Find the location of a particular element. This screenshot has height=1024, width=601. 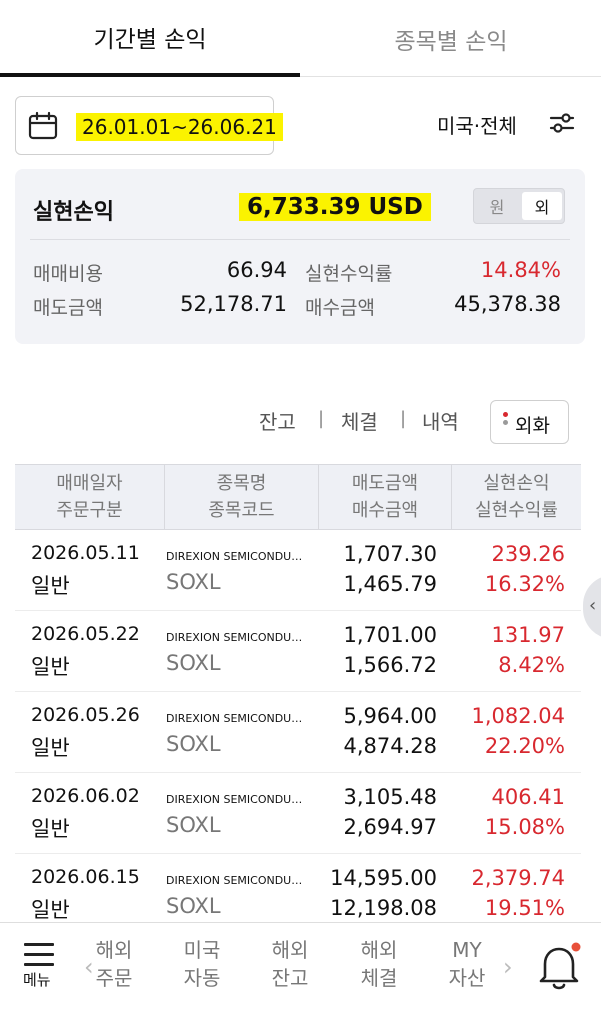

header-pnl-rate: 실현손익 실현수익률 is located at coordinates (516, 497).